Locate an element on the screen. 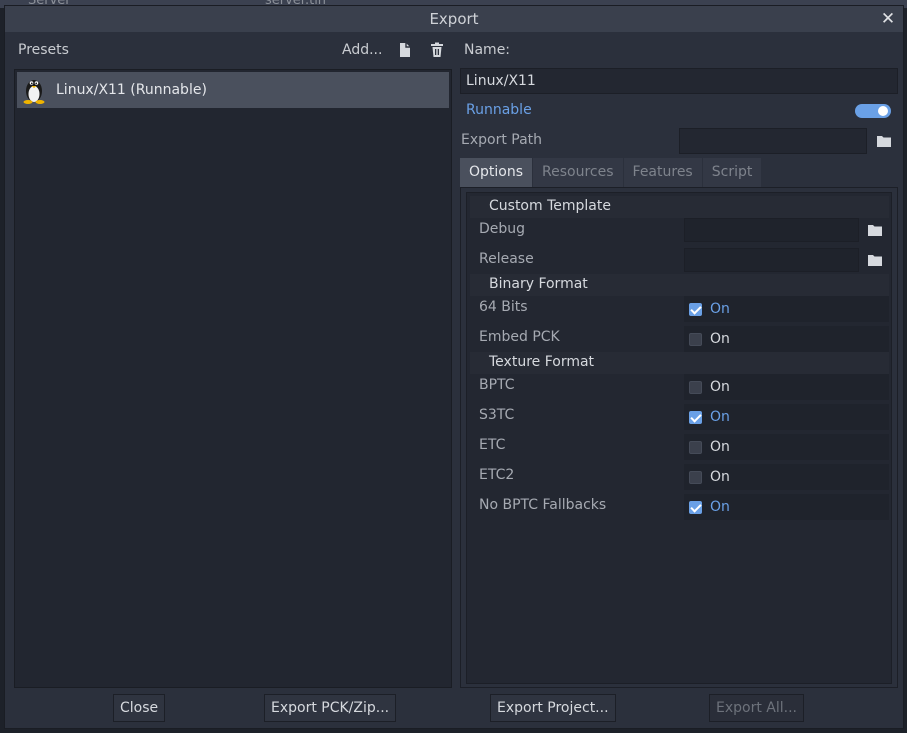 This screenshot has height=733, width=907. settings-tabs: Options Resources Features Script is located at coordinates (611, 172).